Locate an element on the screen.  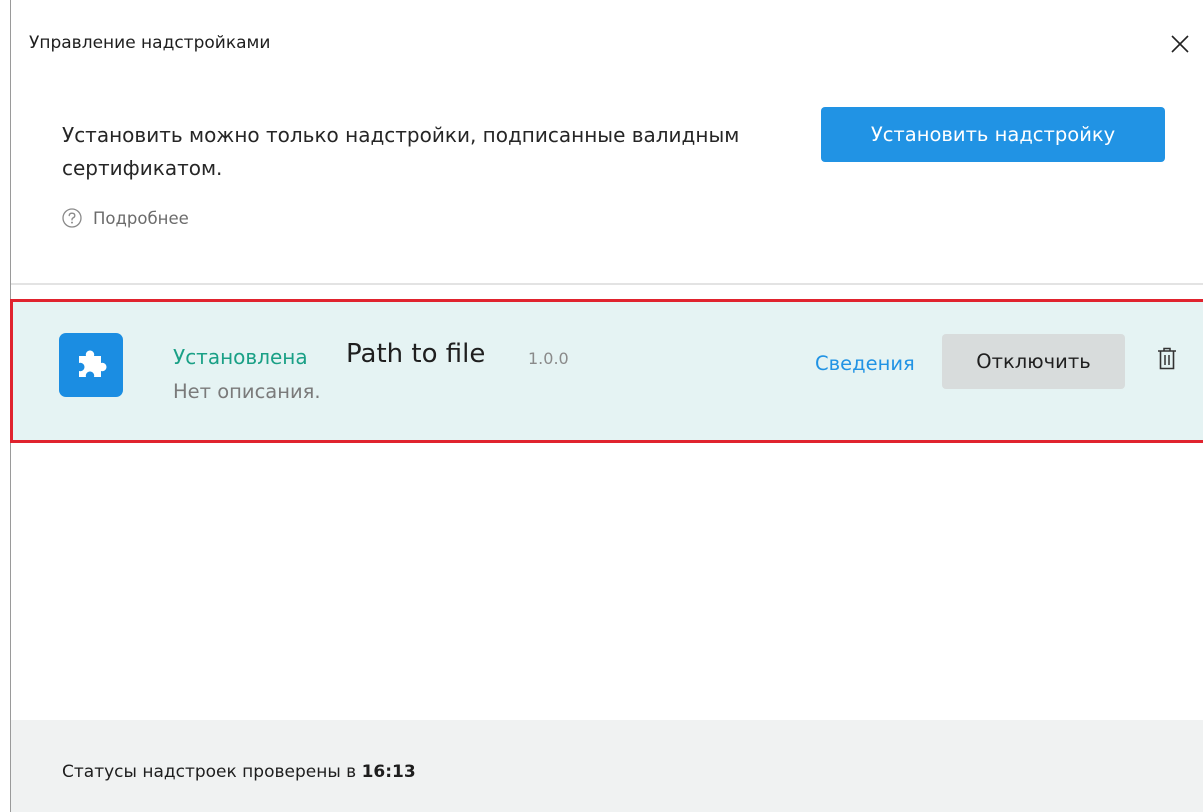
install-addon-button: Установить надстройку is located at coordinates (993, 134).